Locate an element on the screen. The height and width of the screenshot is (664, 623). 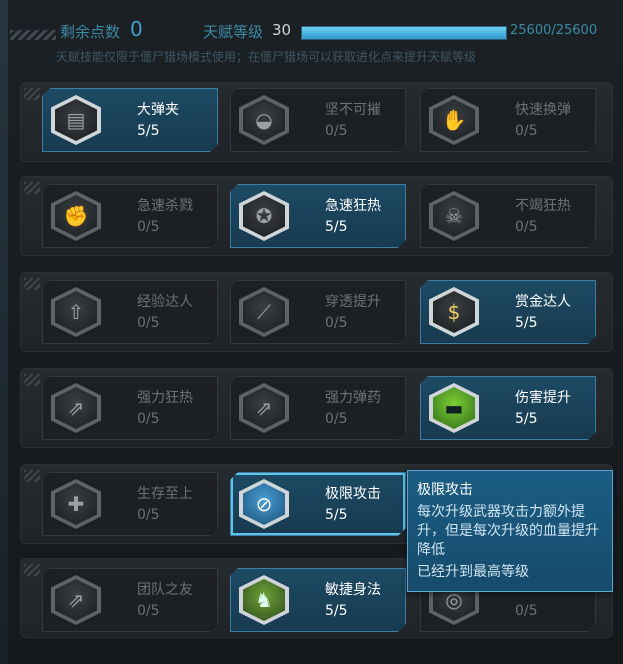
speed-badge-icon: ✪ is located at coordinates (264, 216).